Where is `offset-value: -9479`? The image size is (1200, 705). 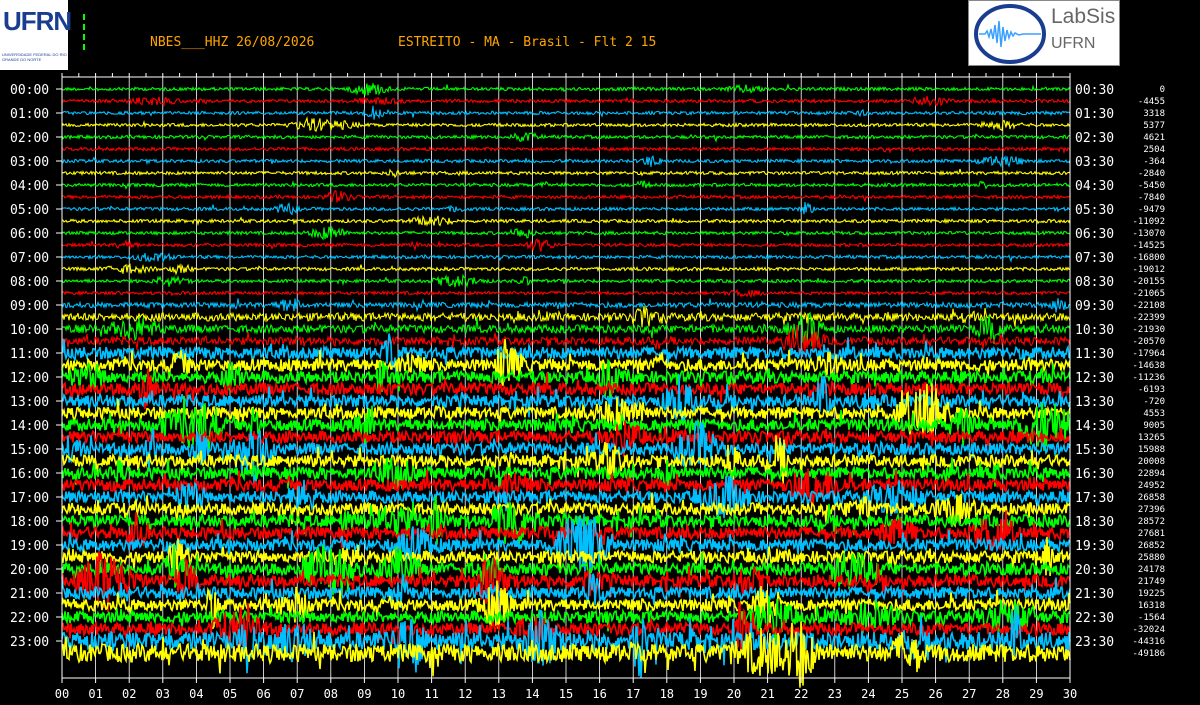
offset-value: -9479 is located at coordinates (1151, 210).